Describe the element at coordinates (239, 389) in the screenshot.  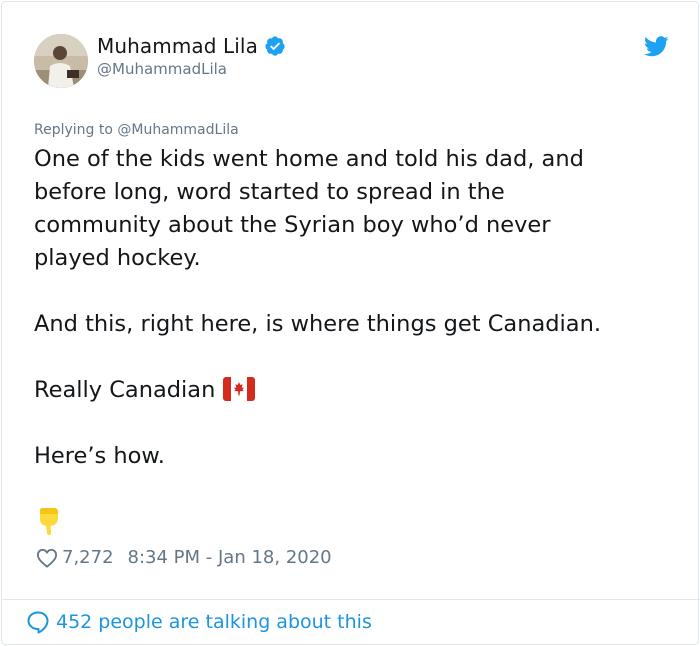
I see `canada-flag-icon` at that location.